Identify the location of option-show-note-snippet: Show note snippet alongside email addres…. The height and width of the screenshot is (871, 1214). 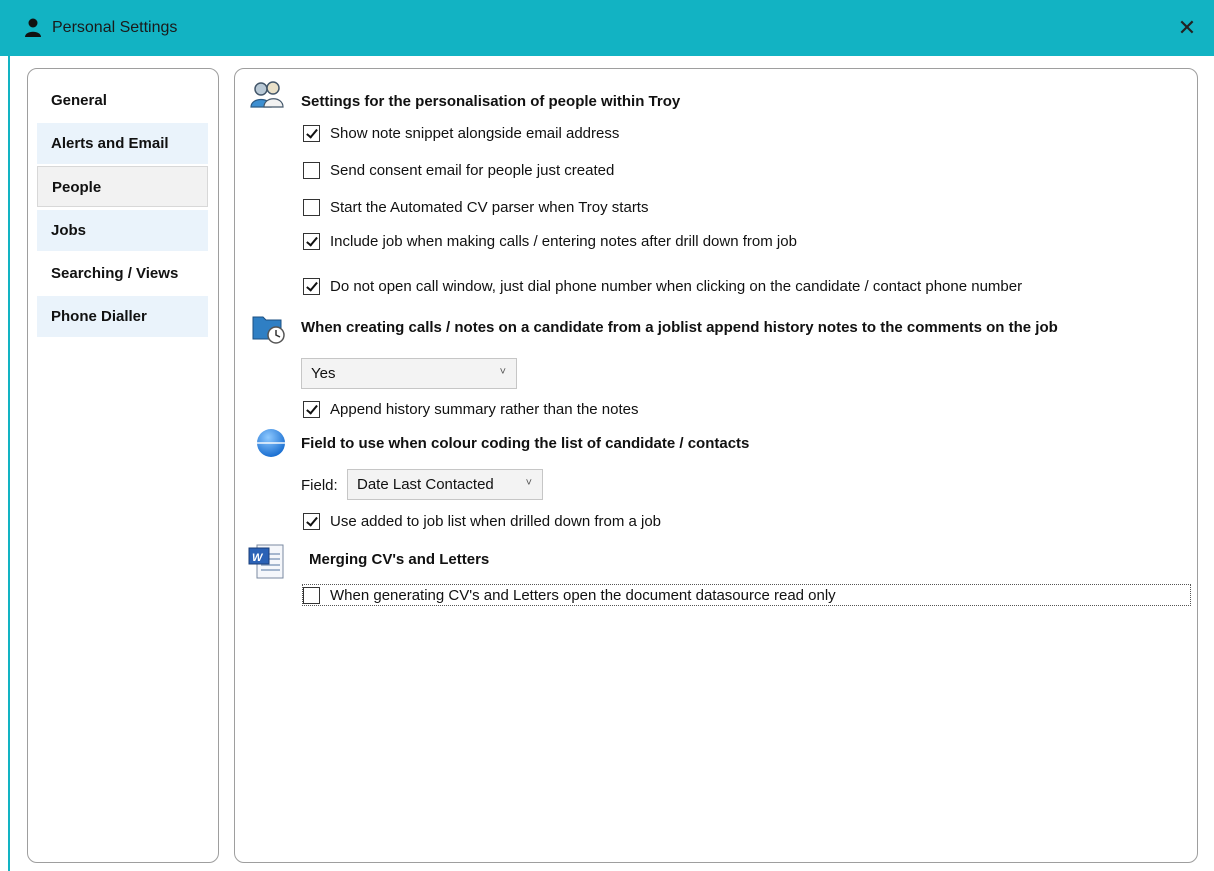
(461, 133).